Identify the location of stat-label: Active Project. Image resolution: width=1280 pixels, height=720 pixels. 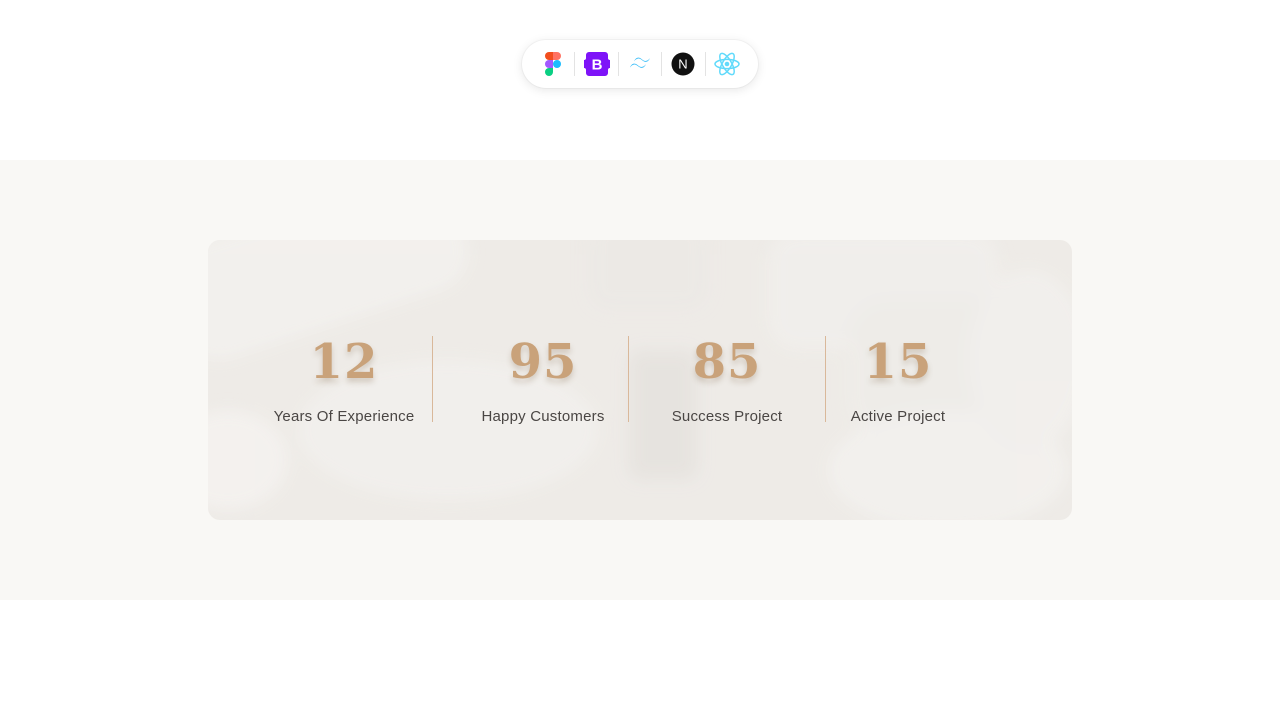
(898, 416).